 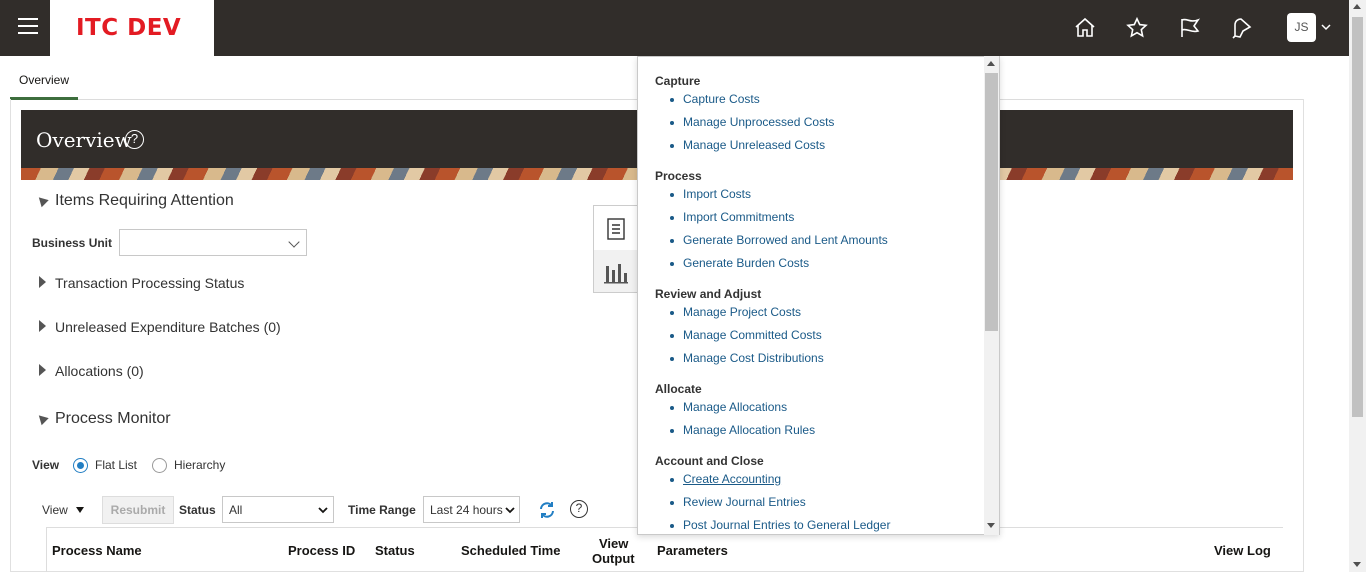 I want to click on transaction-processing-status-header: Transaction Processing Status, so click(x=141, y=283).